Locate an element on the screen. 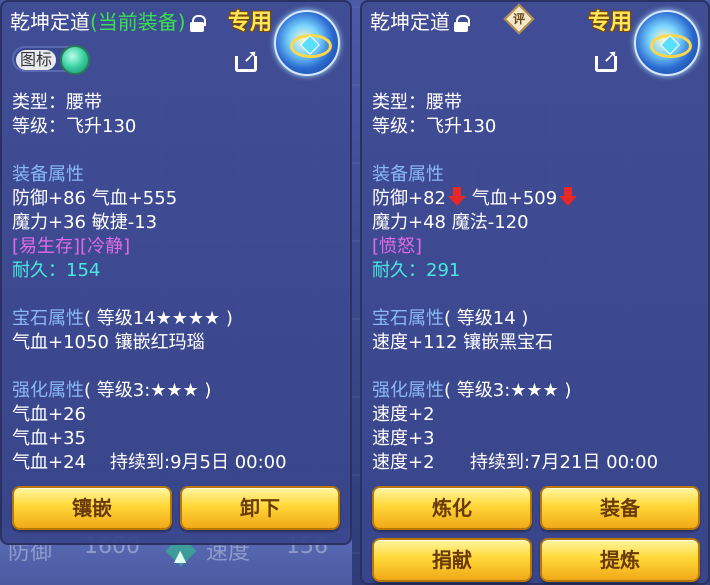 The width and height of the screenshot is (710, 585). right-special-effects: [愤怒] is located at coordinates (397, 246).